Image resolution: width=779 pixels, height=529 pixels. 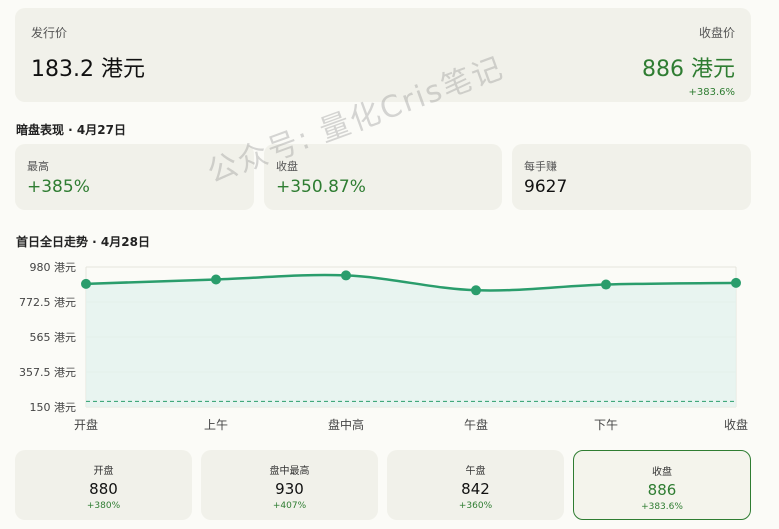 What do you see at coordinates (711, 92) in the screenshot?
I see `close-price-change: +383.6%` at bounding box center [711, 92].